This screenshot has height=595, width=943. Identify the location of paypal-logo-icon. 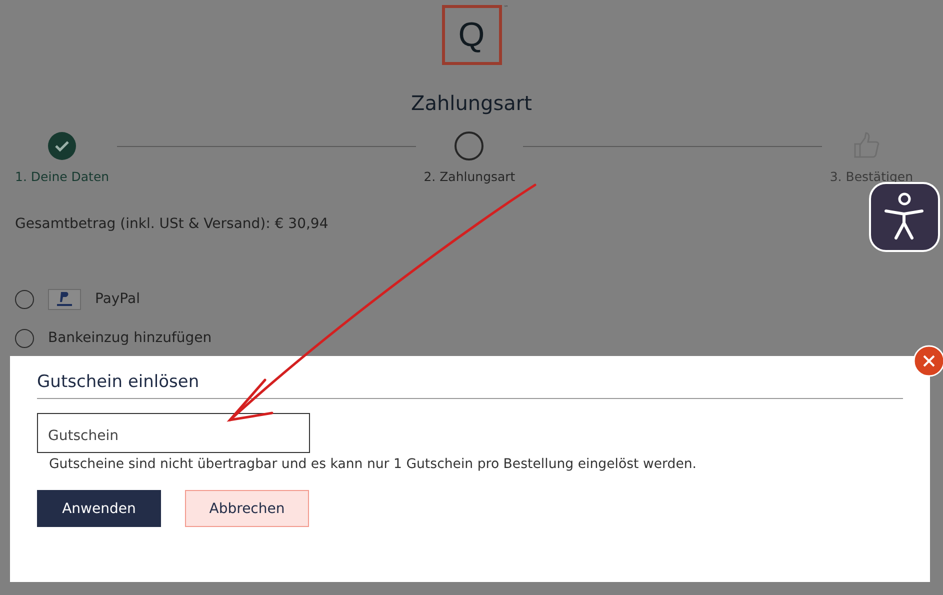
(64, 299).